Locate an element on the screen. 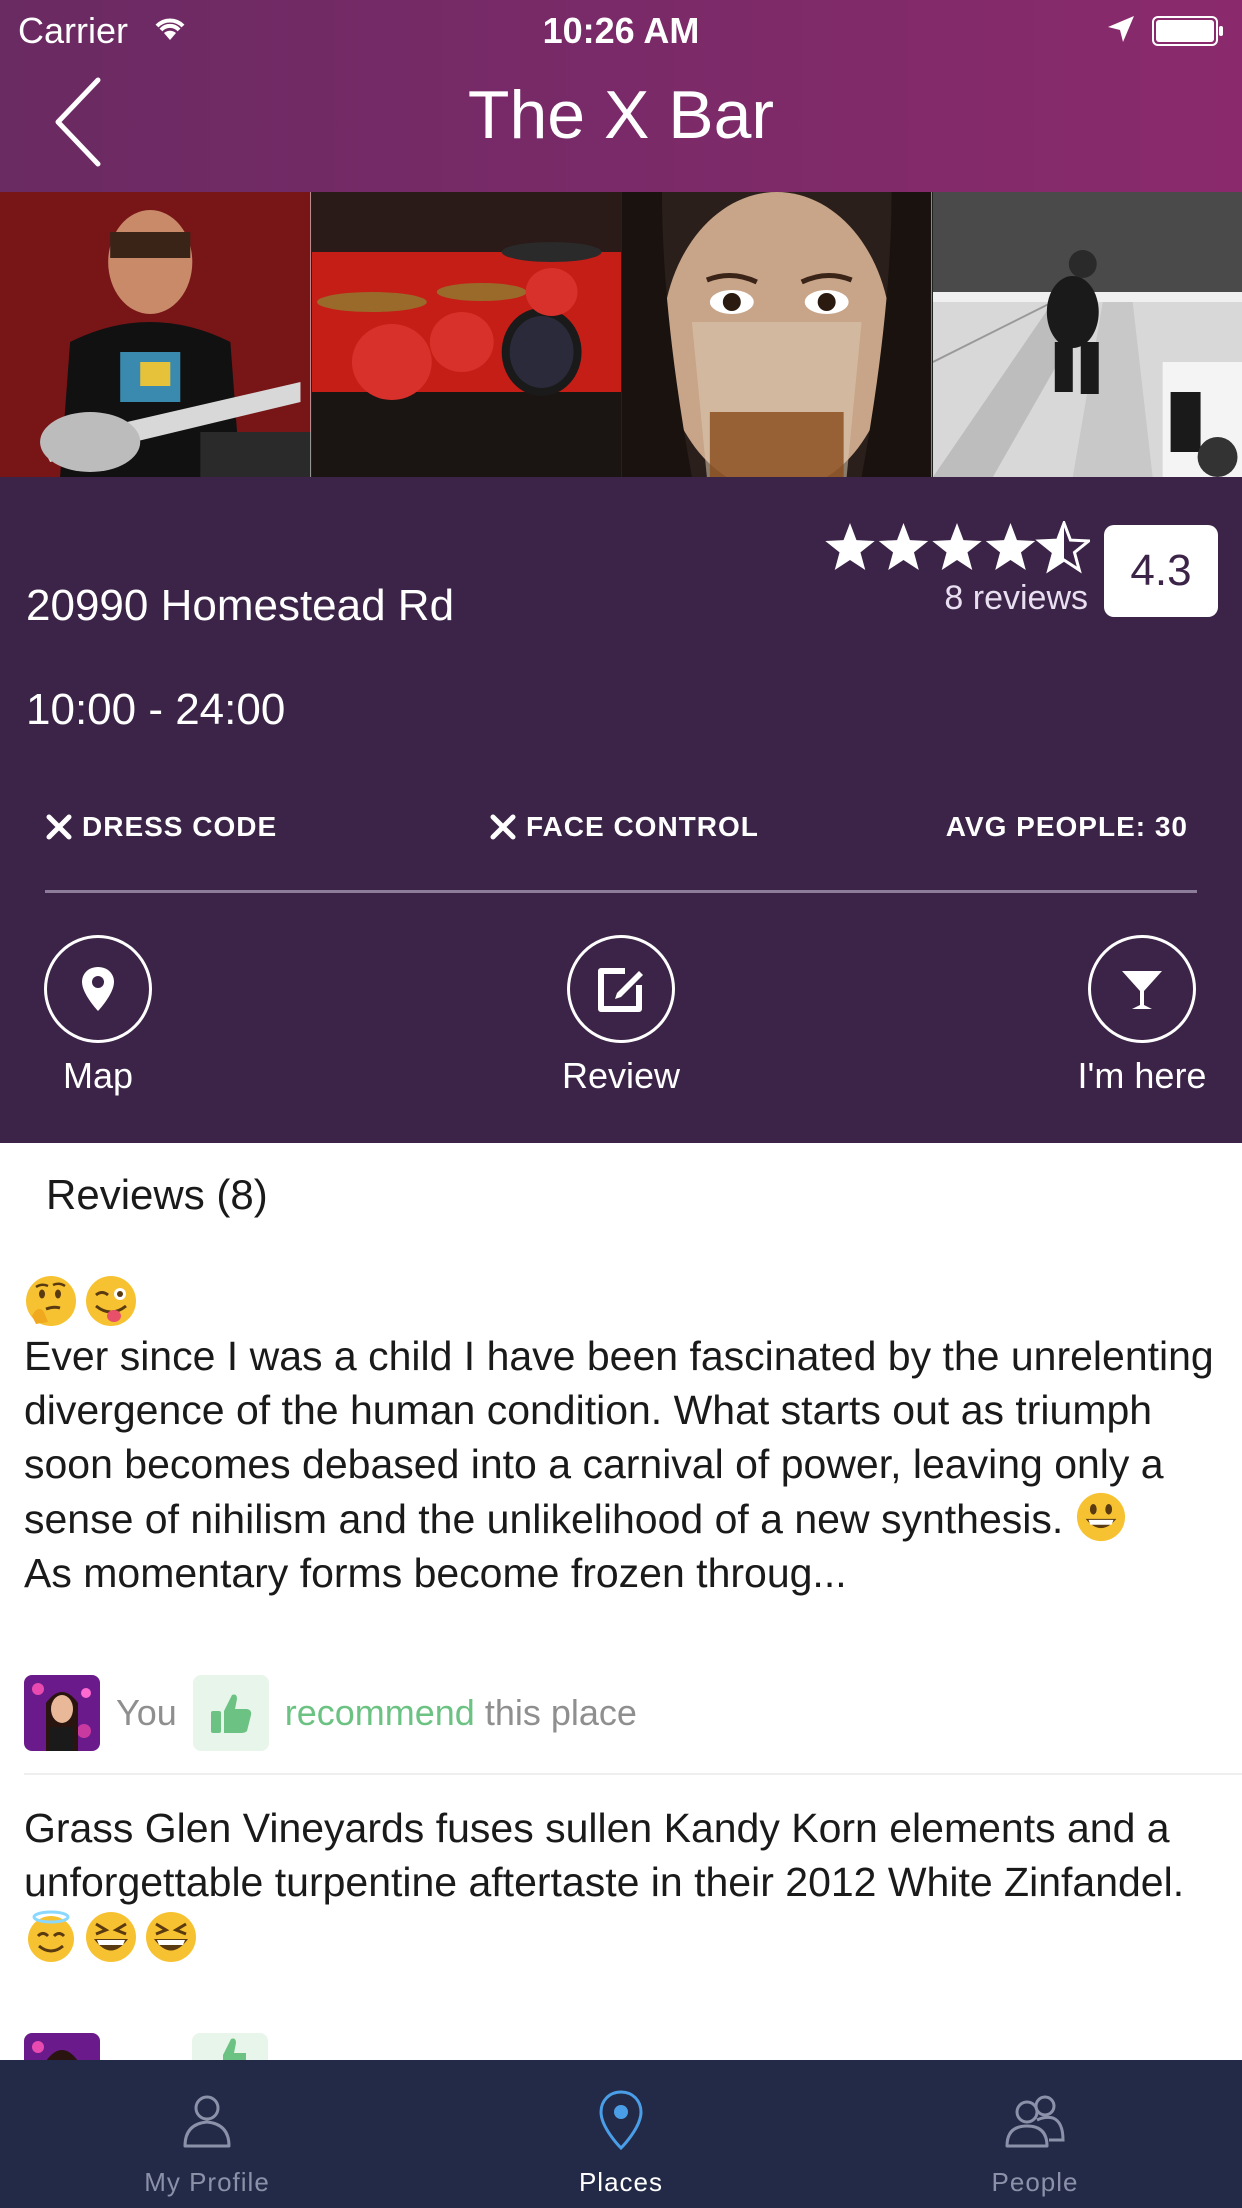 This screenshot has width=1242, height=2208. recommend-link: recommend is located at coordinates (380, 1713).